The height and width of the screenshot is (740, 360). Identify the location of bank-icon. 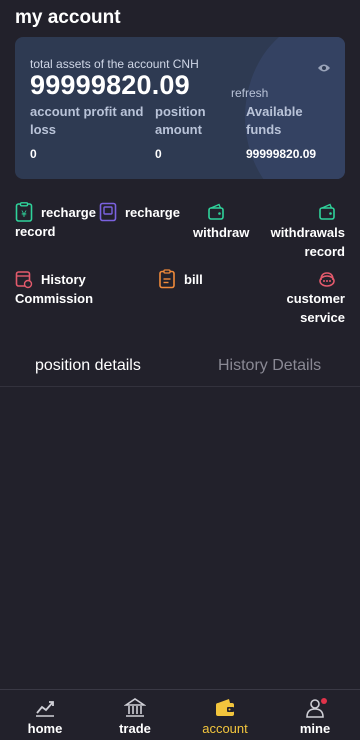
(135, 707).